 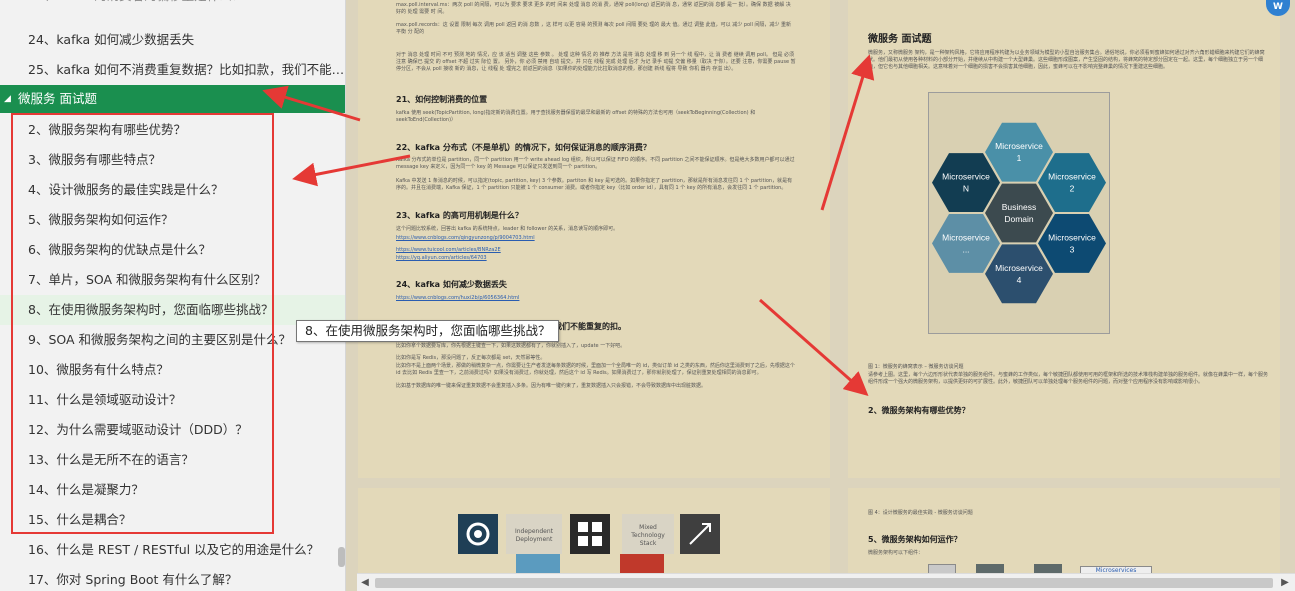 I want to click on gears-icon, so click(x=478, y=534).